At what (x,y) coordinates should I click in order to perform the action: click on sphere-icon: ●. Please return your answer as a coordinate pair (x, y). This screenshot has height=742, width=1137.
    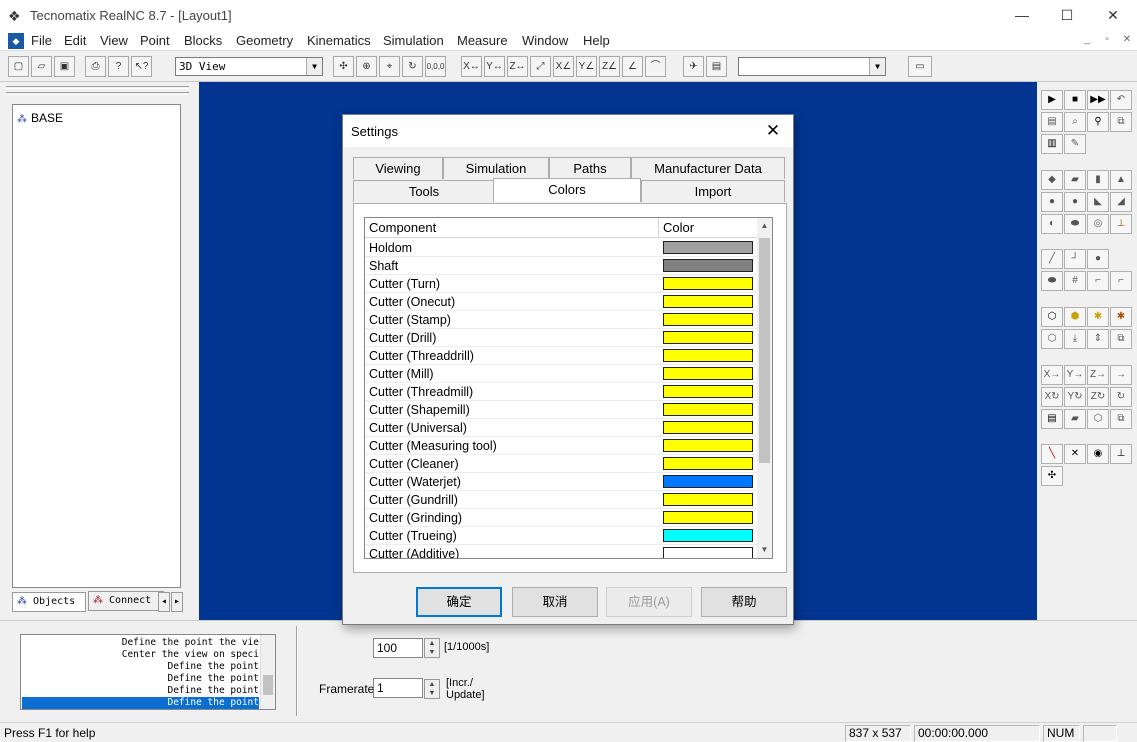
    Looking at the image, I should click on (1052, 202).